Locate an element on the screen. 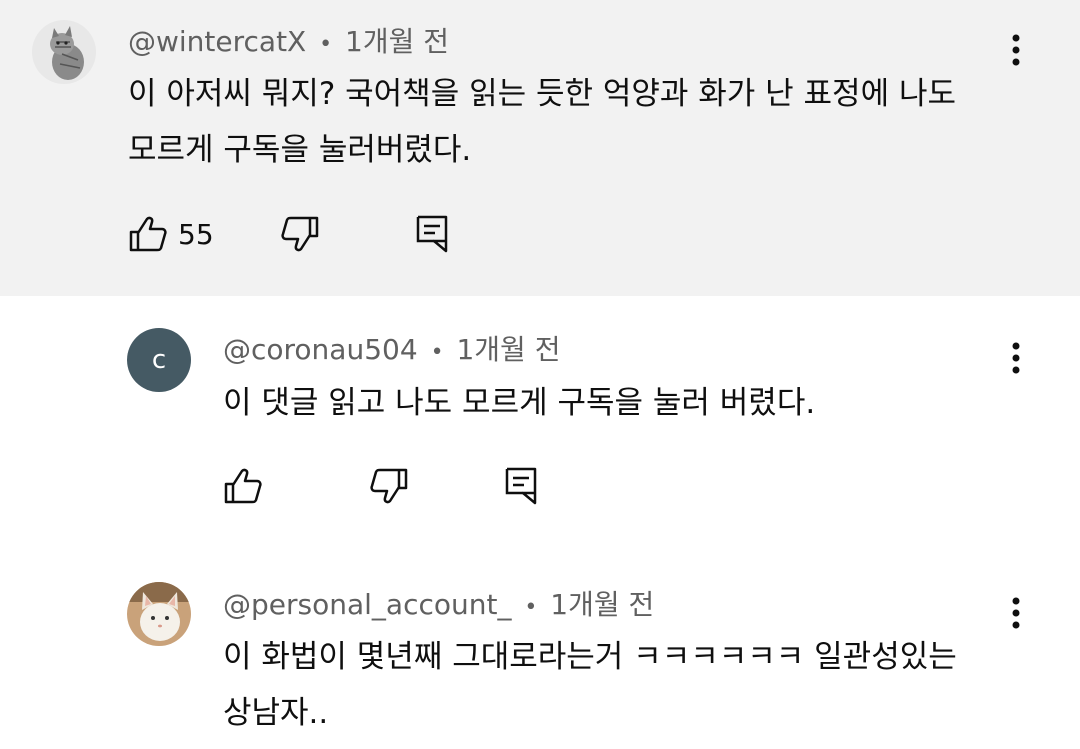  comment-meta: @personal_account_ • 1개월 전 is located at coordinates (438, 606).